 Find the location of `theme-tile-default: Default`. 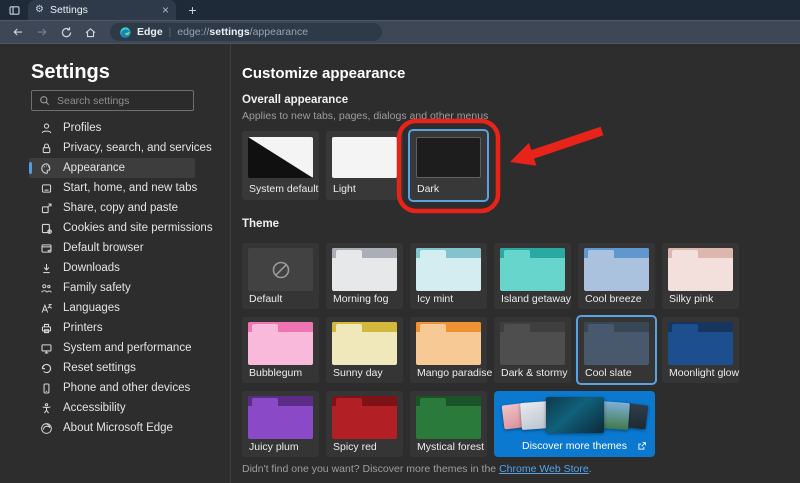

theme-tile-default: Default is located at coordinates (280, 276).